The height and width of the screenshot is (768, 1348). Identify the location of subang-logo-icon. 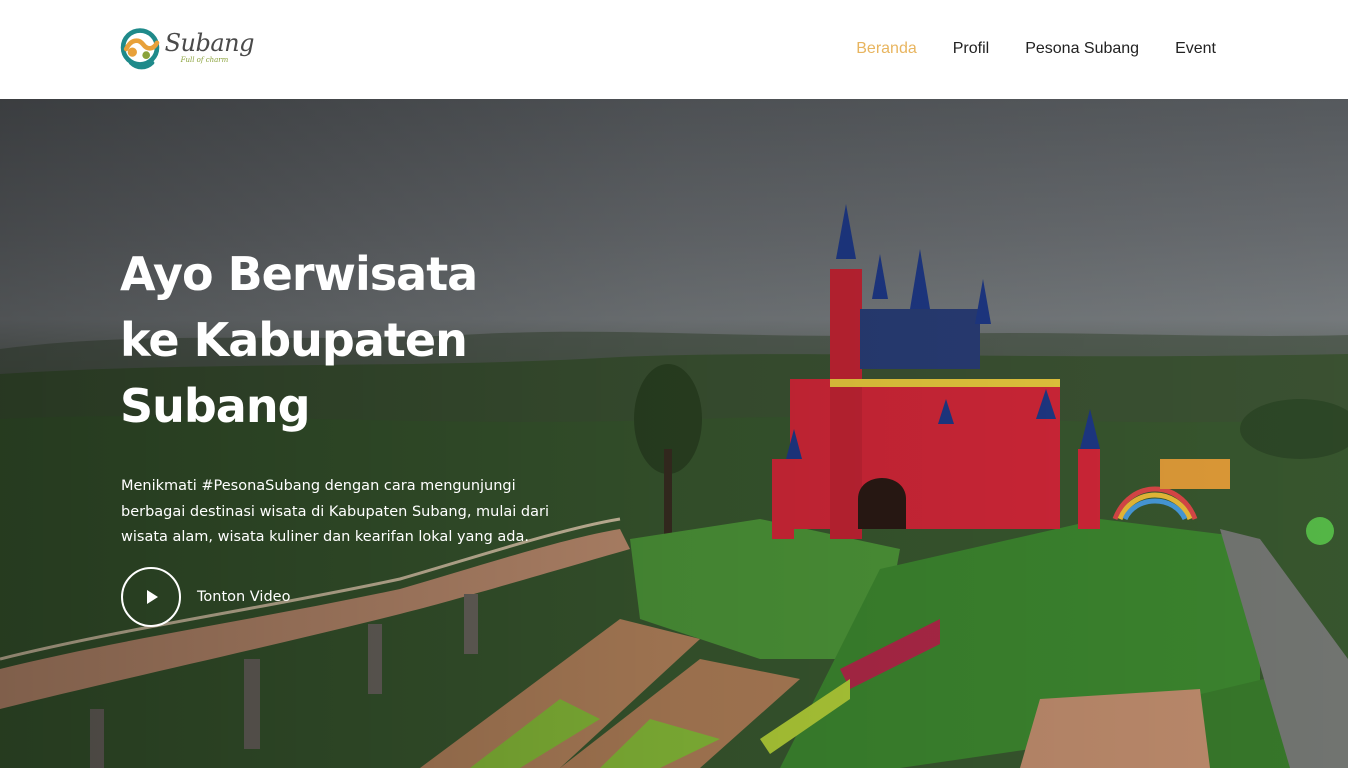
(140, 49).